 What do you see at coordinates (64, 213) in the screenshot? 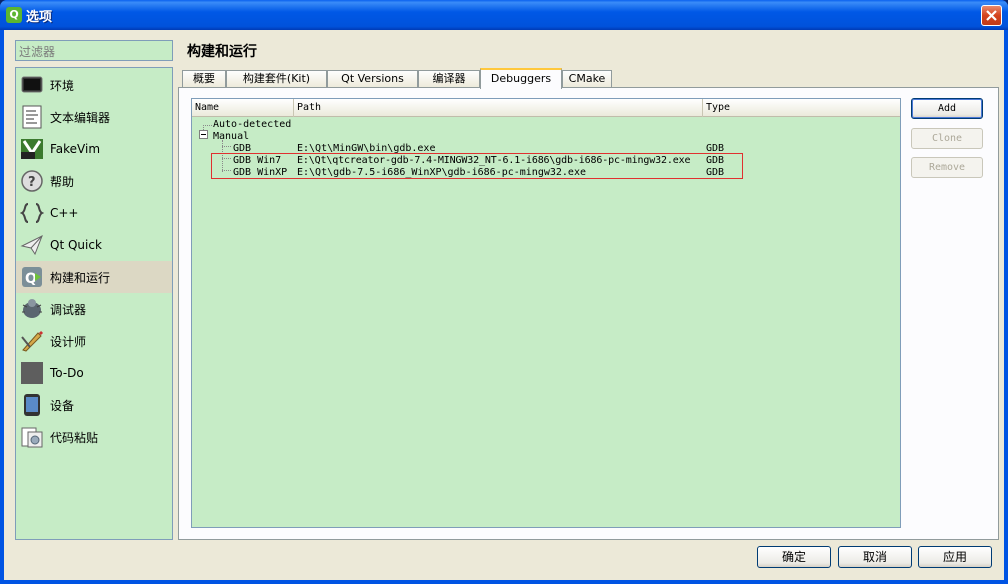
I see `sidebar-item-label: C++` at bounding box center [64, 213].